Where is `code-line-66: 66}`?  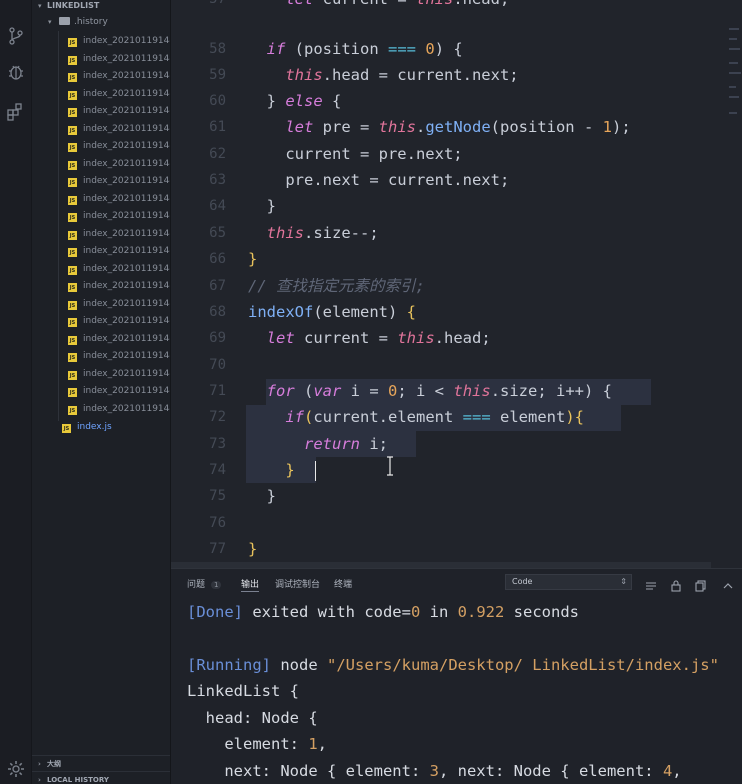 code-line-66: 66} is located at coordinates (233, 259).